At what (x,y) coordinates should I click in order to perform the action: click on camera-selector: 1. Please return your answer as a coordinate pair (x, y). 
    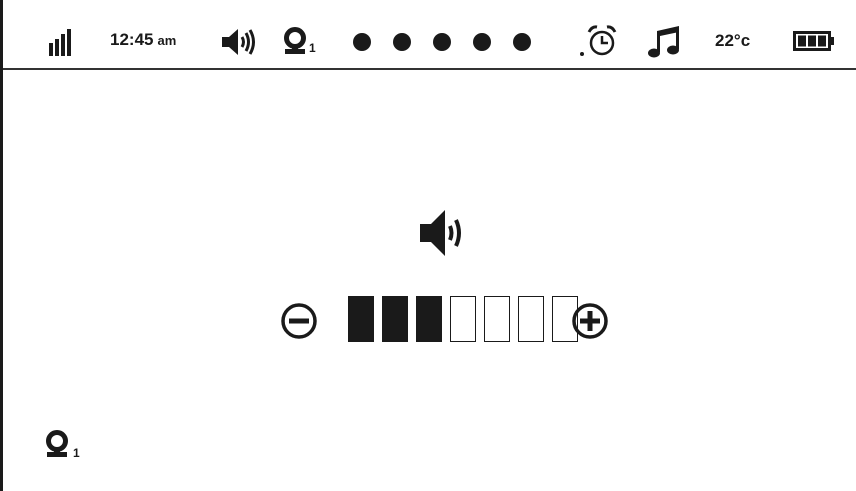
    Looking at the image, I should click on (299, 41).